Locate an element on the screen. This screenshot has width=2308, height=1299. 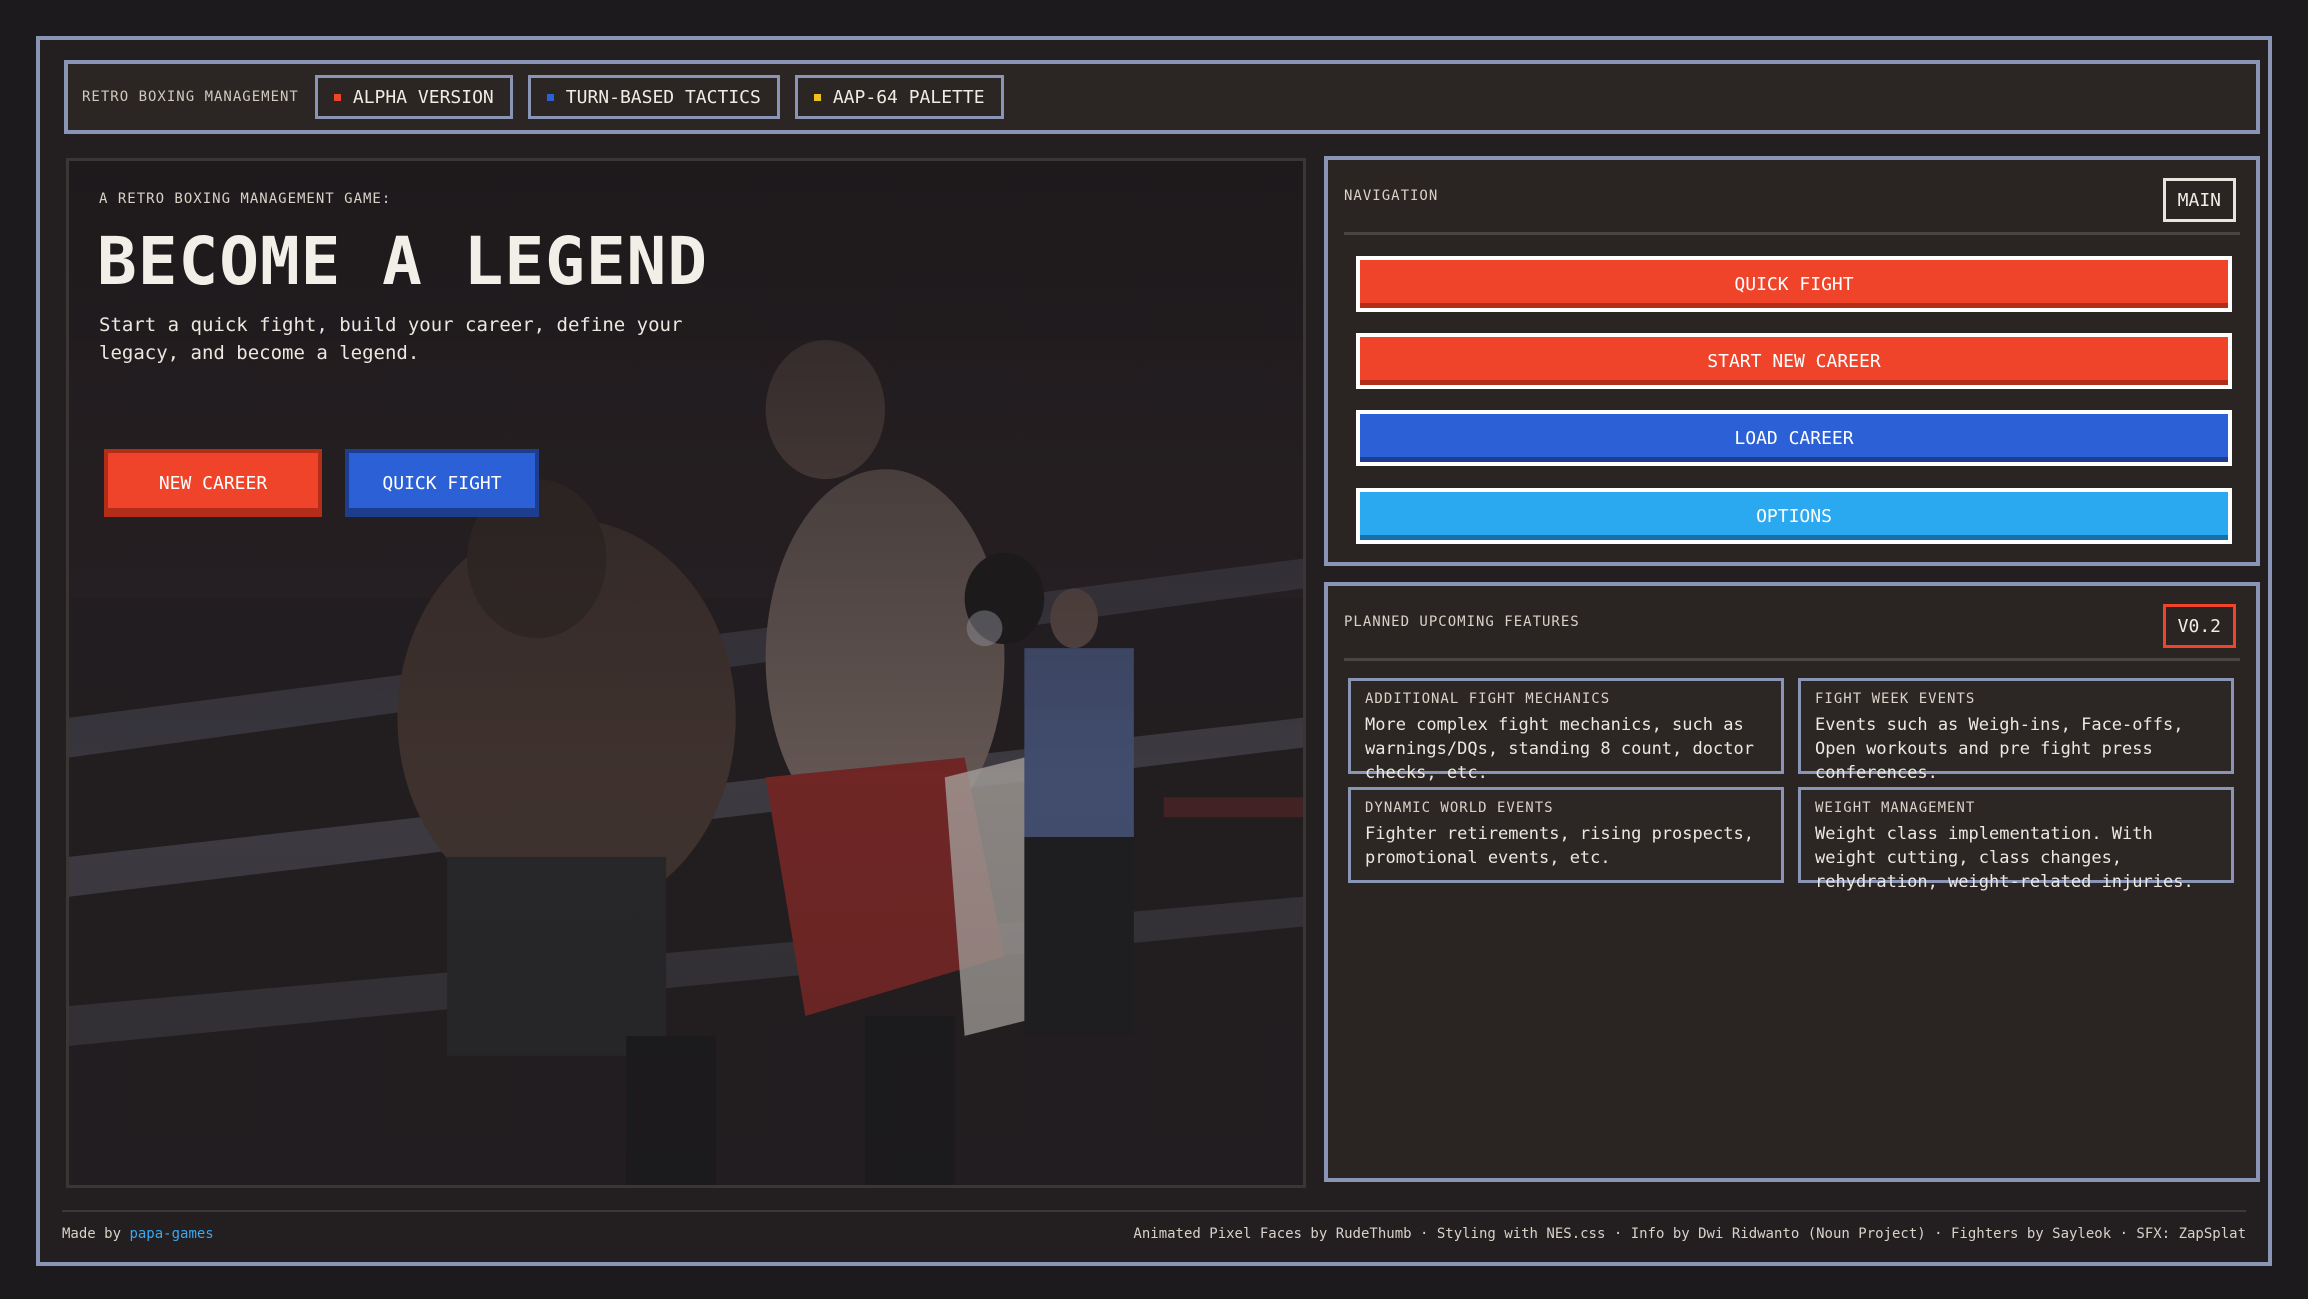
red-dot-icon is located at coordinates (337, 97).